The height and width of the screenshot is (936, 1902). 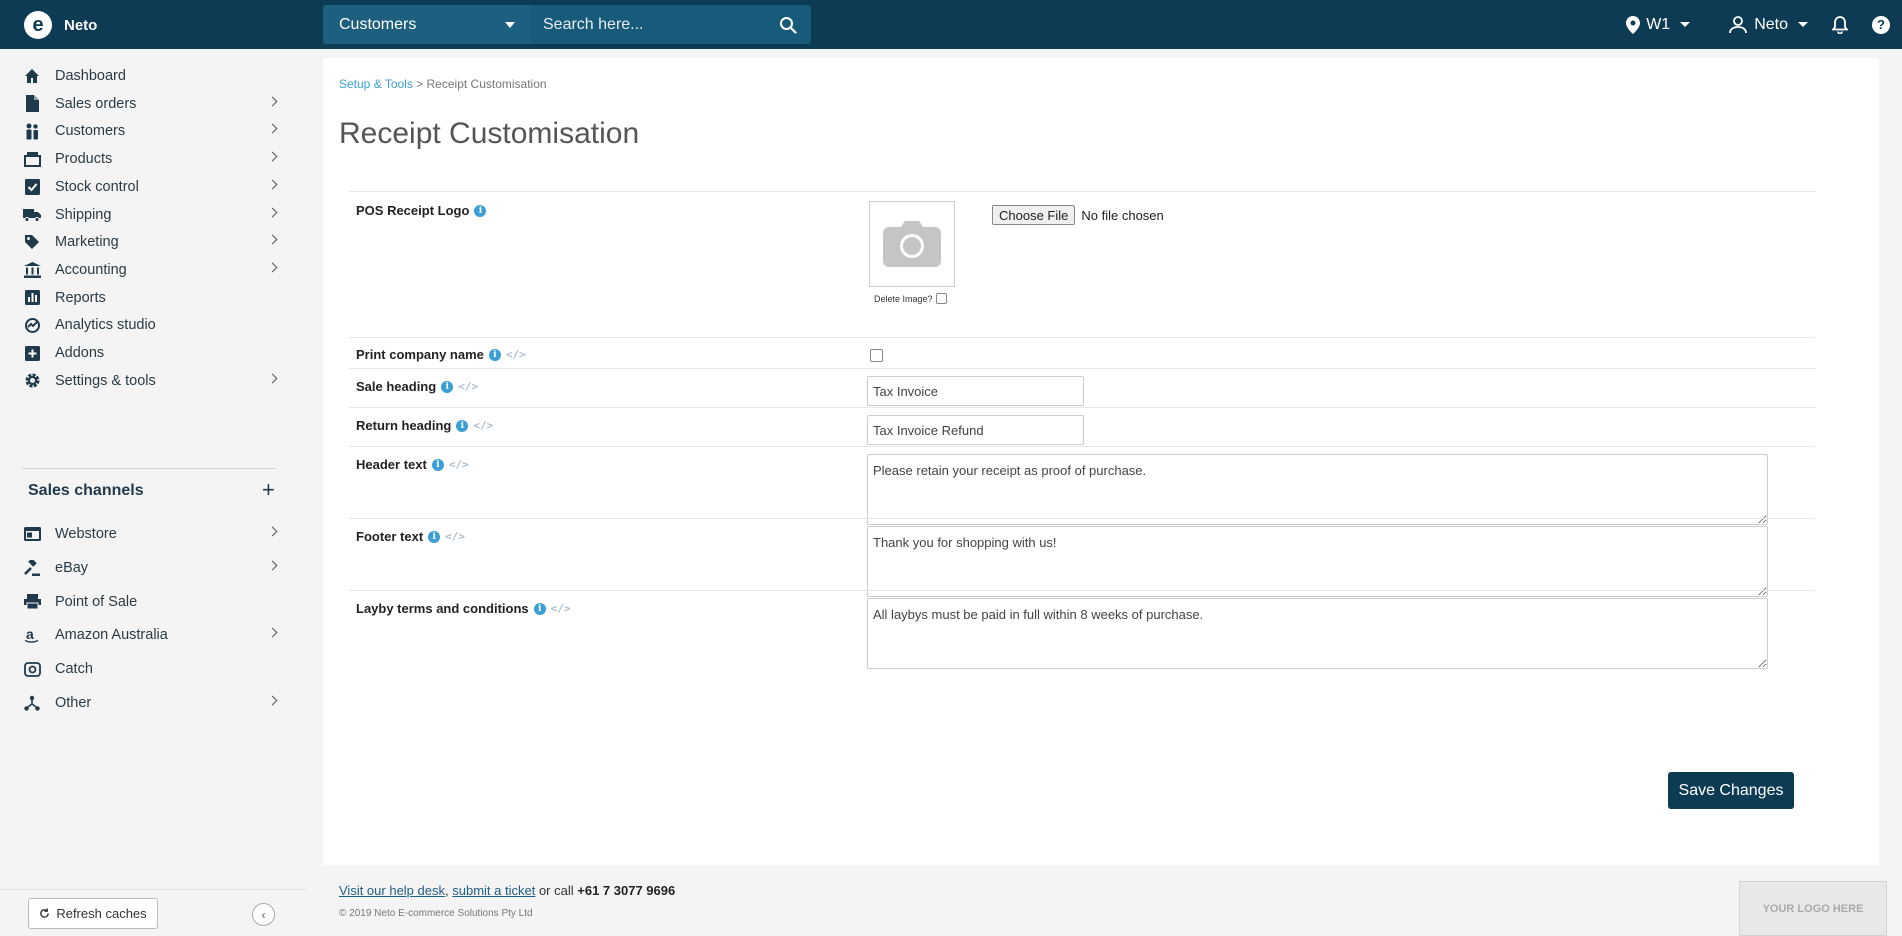 I want to click on print-company-name-checkbox, so click(x=876, y=355).